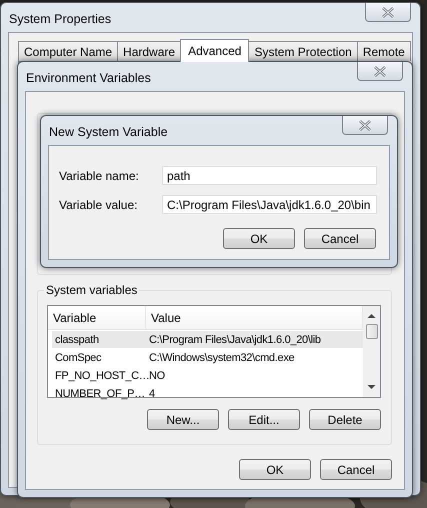 The width and height of the screenshot is (427, 508). I want to click on up-arrow-icon, so click(371, 316).